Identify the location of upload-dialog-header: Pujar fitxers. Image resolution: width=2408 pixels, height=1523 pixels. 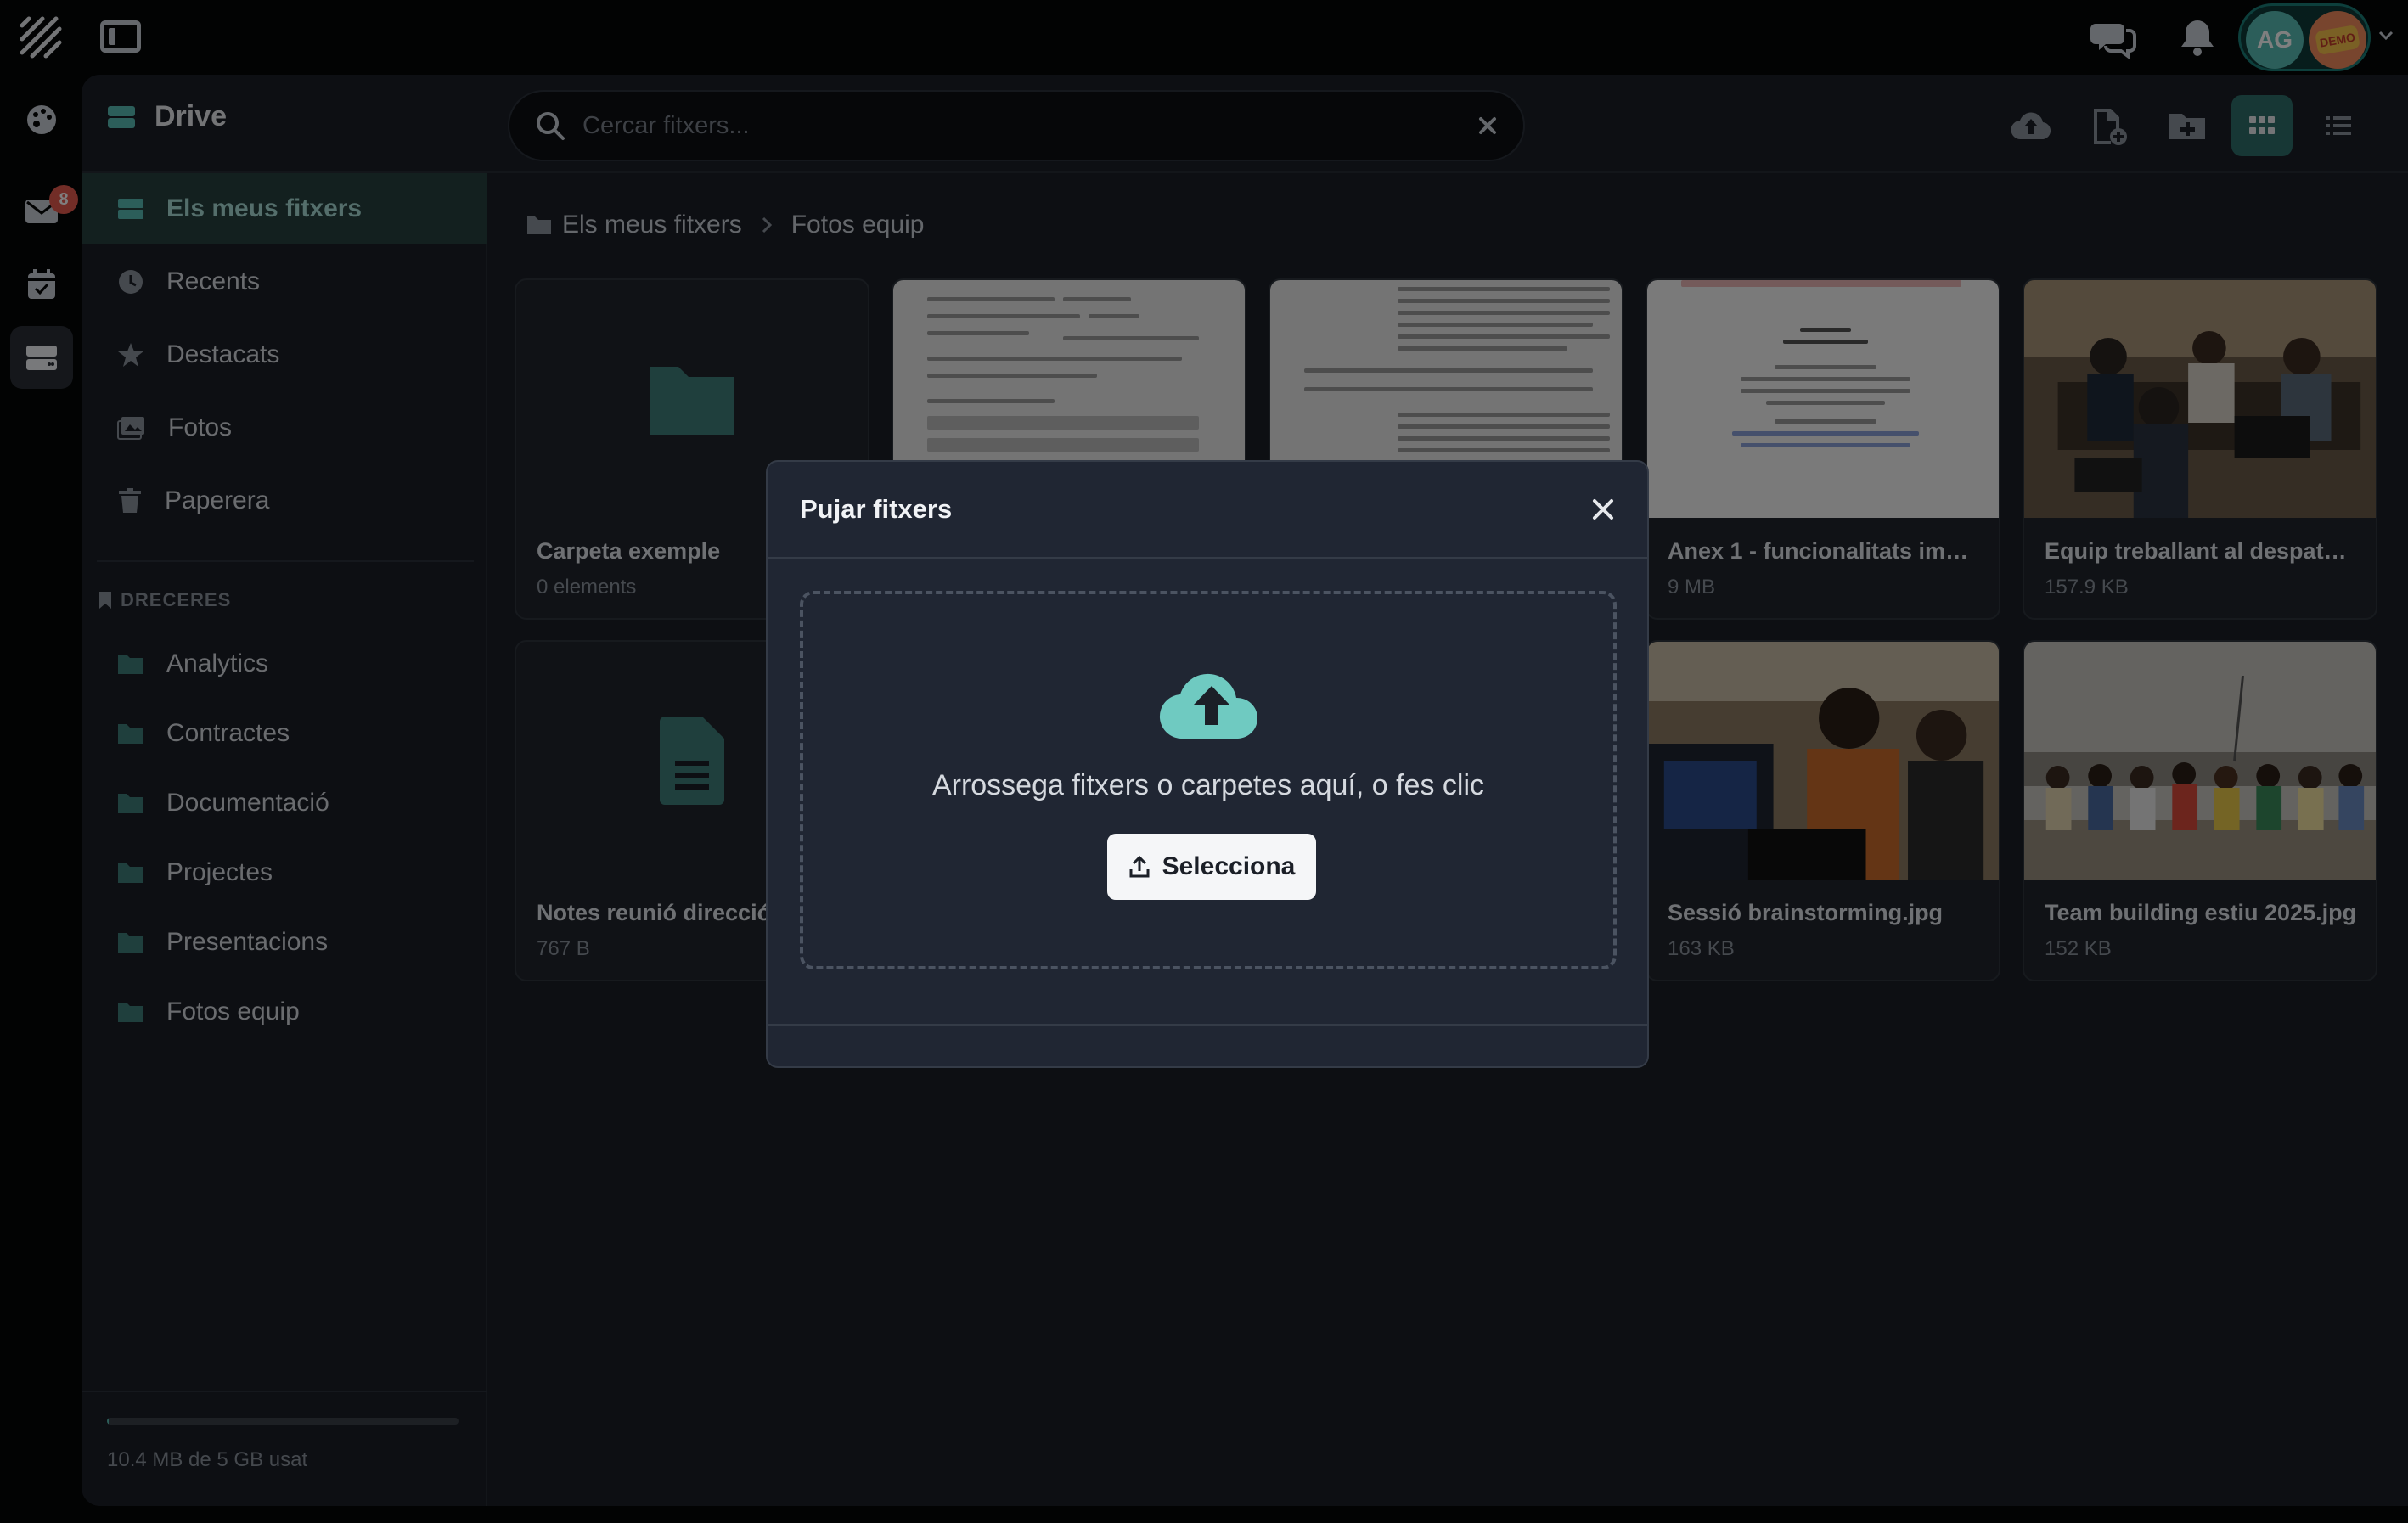
(1207, 510).